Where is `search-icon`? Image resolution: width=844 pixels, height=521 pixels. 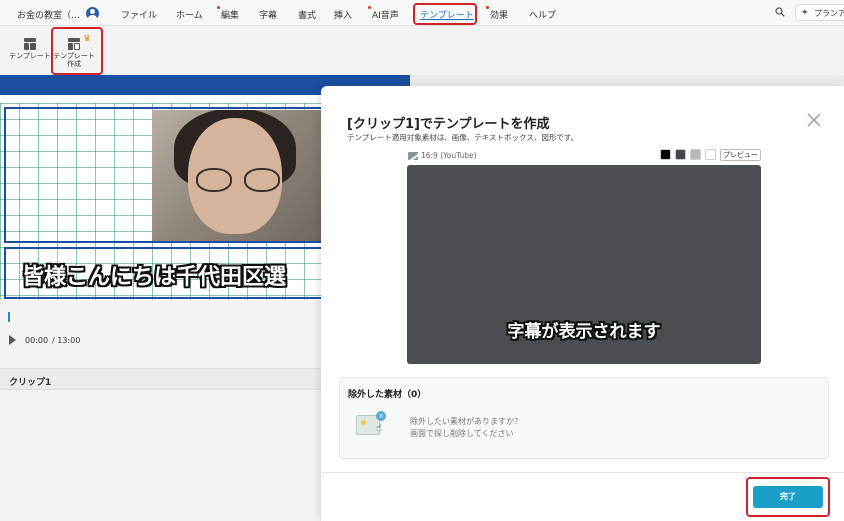 search-icon is located at coordinates (780, 12).